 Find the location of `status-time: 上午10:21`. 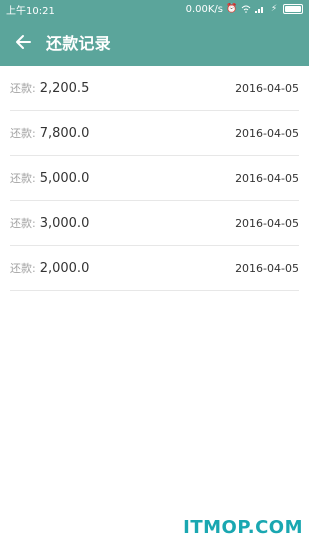

status-time: 上午10:21 is located at coordinates (30, 11).